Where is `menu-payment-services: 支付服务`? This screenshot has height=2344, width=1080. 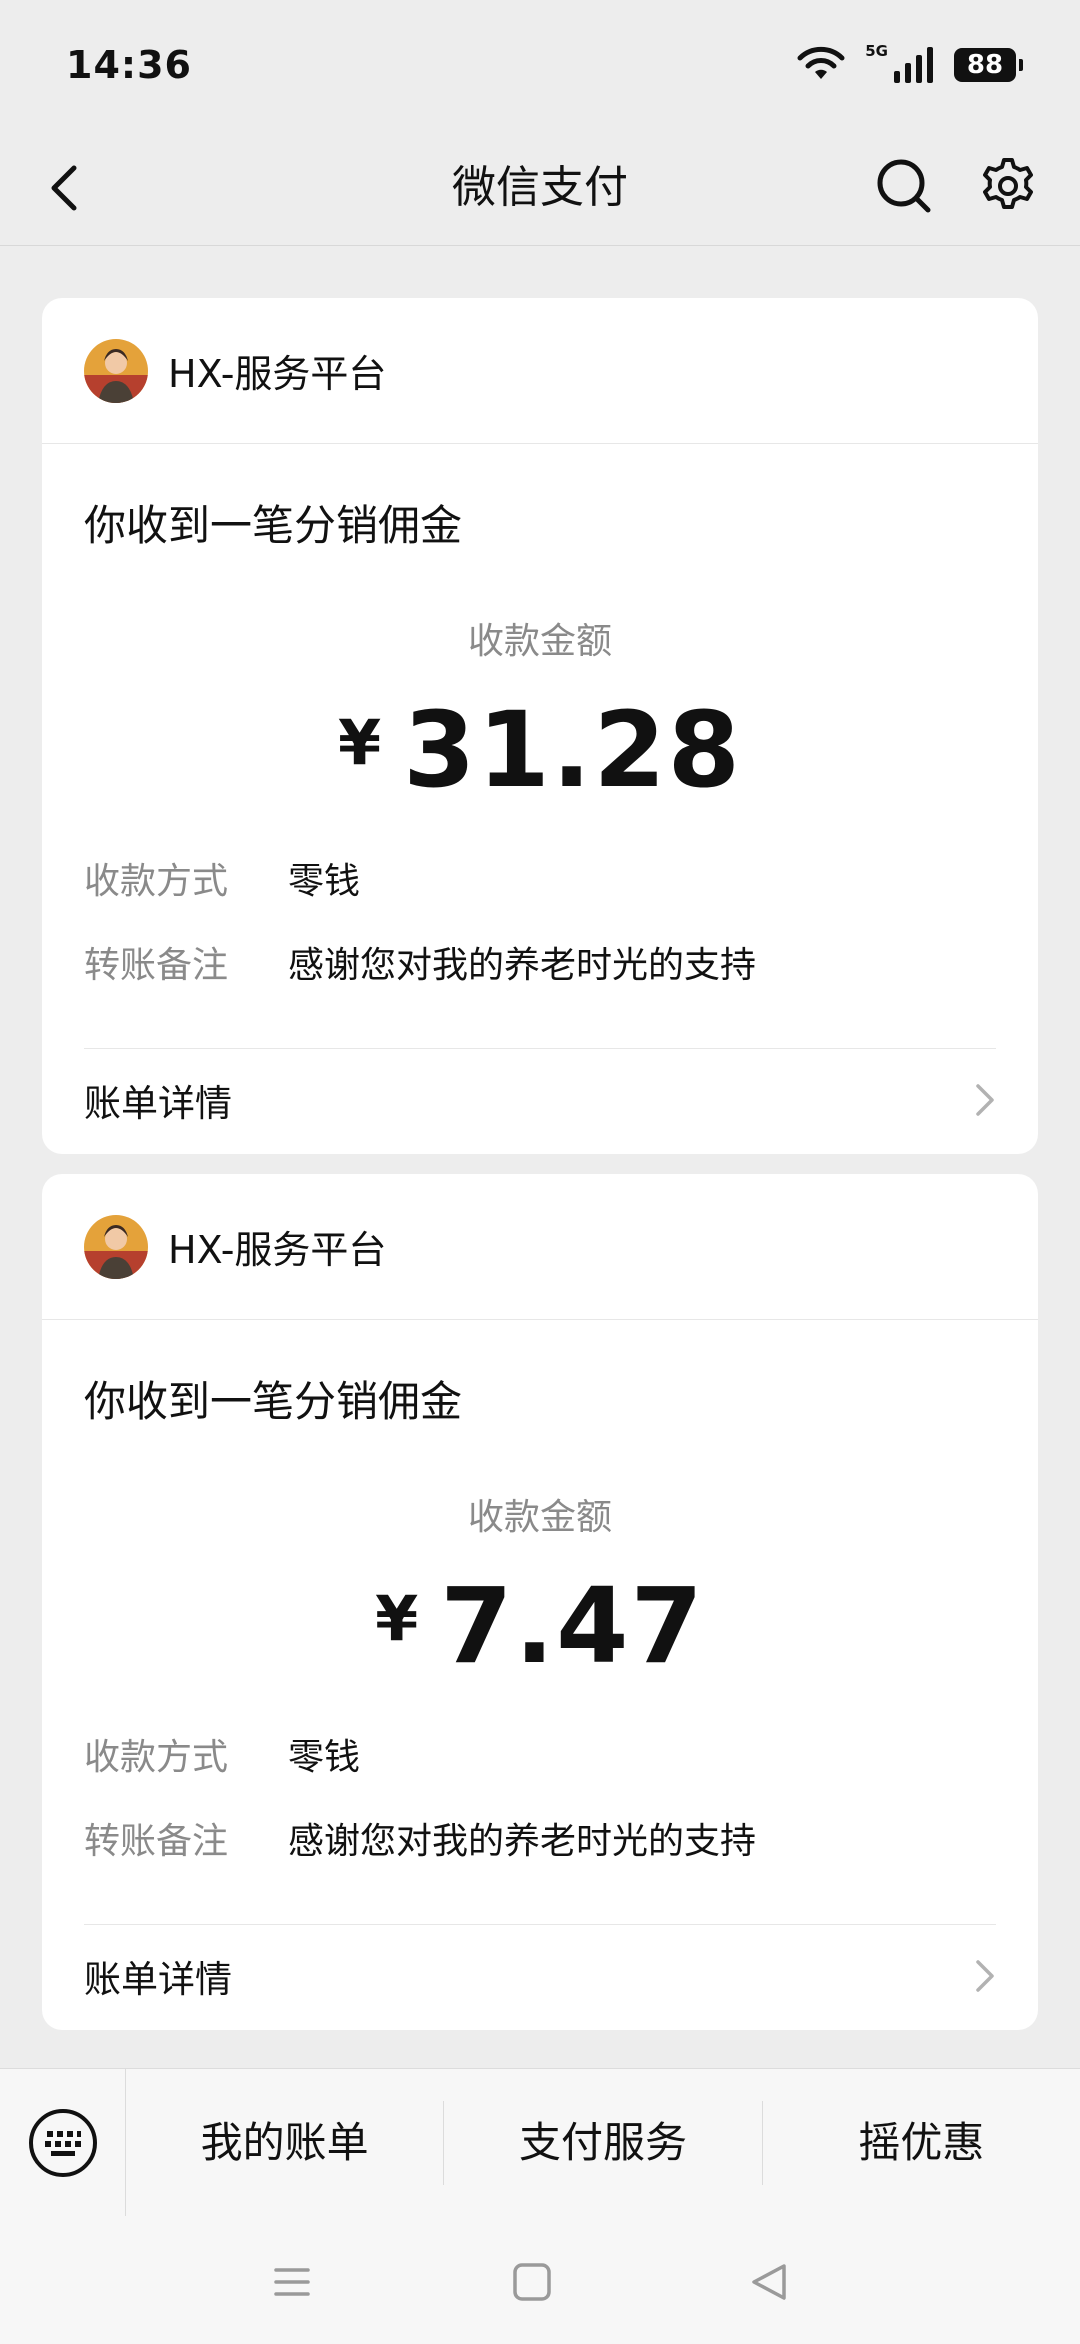 menu-payment-services: 支付服务 is located at coordinates (603, 2142).